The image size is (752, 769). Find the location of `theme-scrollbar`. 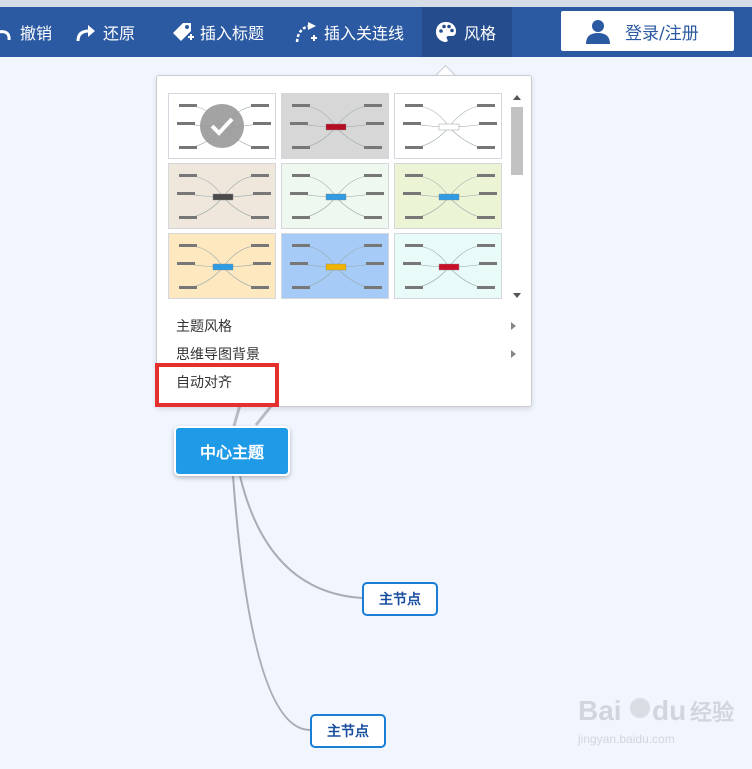

theme-scrollbar is located at coordinates (517, 196).